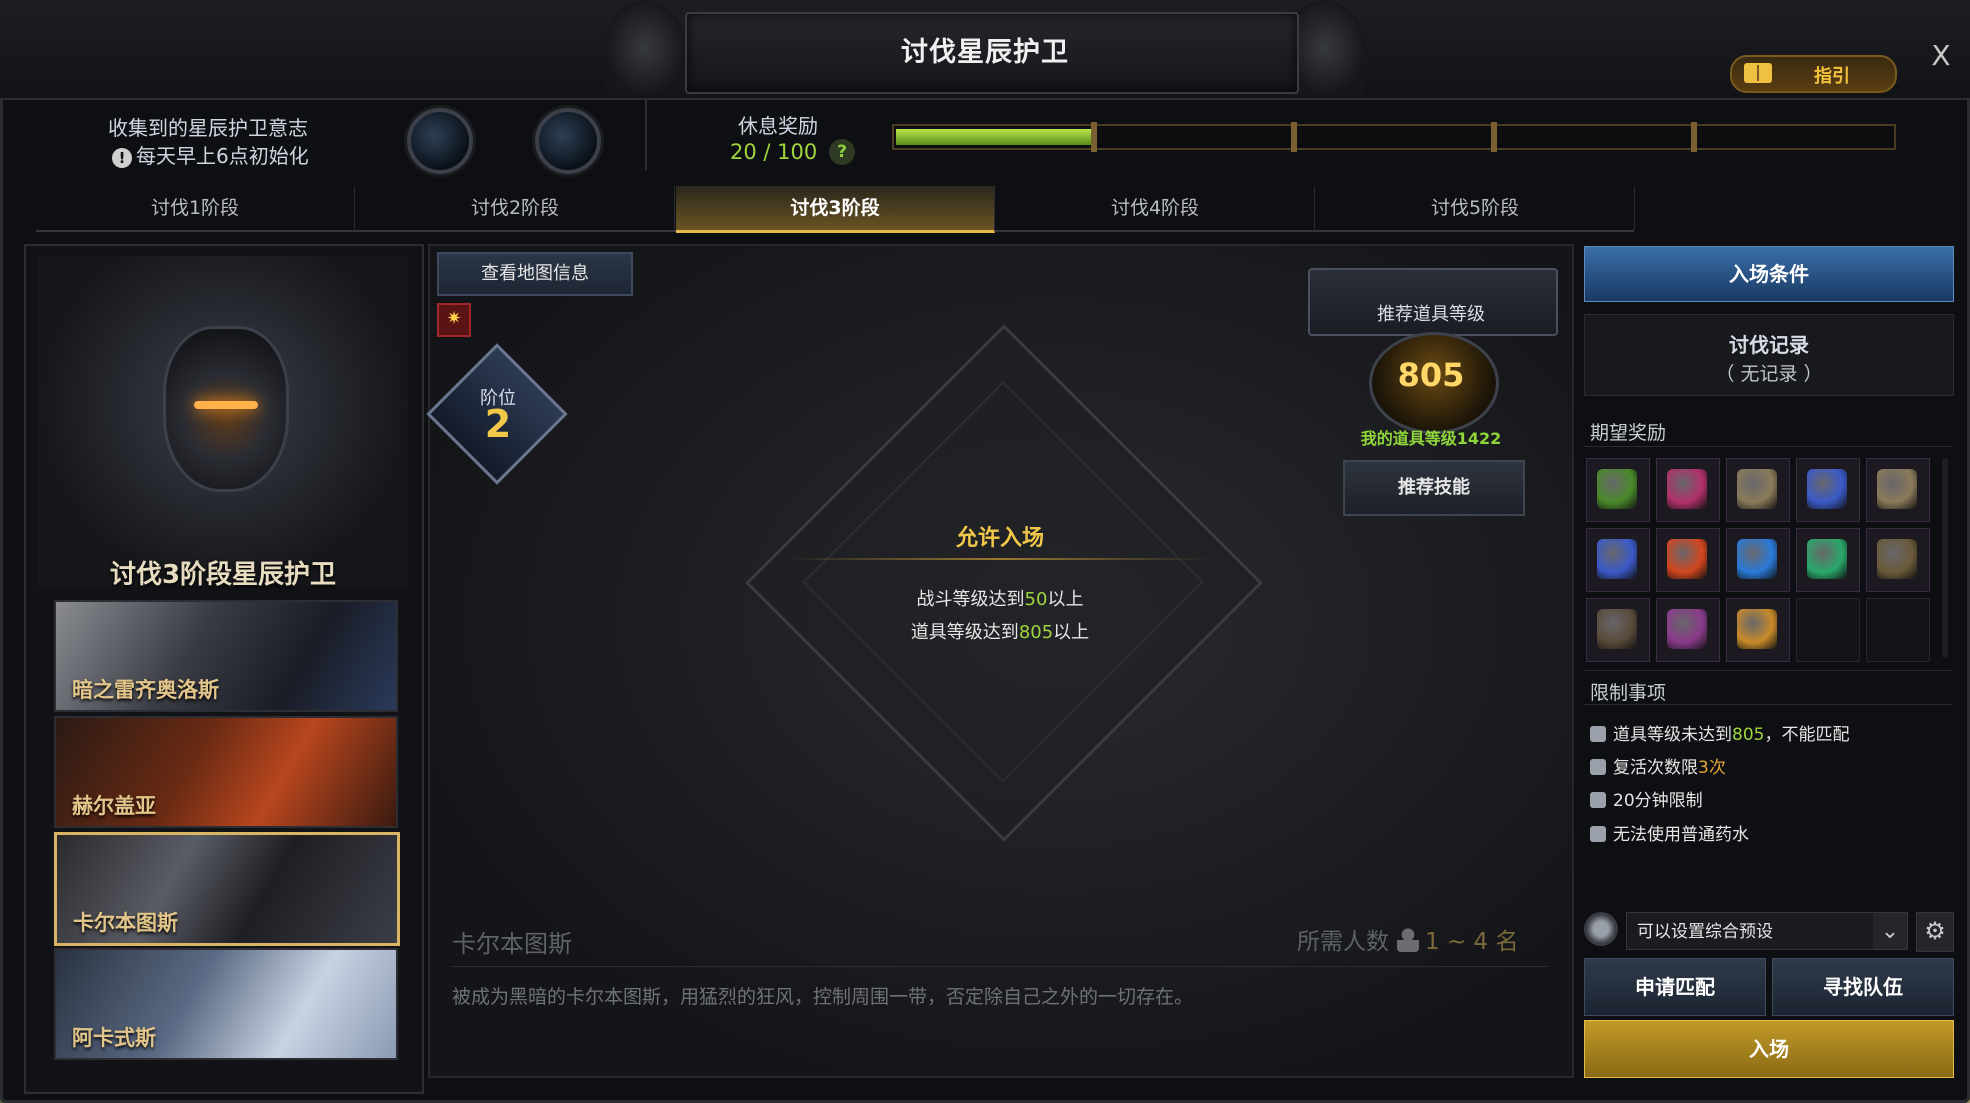 This screenshot has height=1103, width=1970. I want to click on boss-item-akkan: 阿卡式斯, so click(226, 1004).